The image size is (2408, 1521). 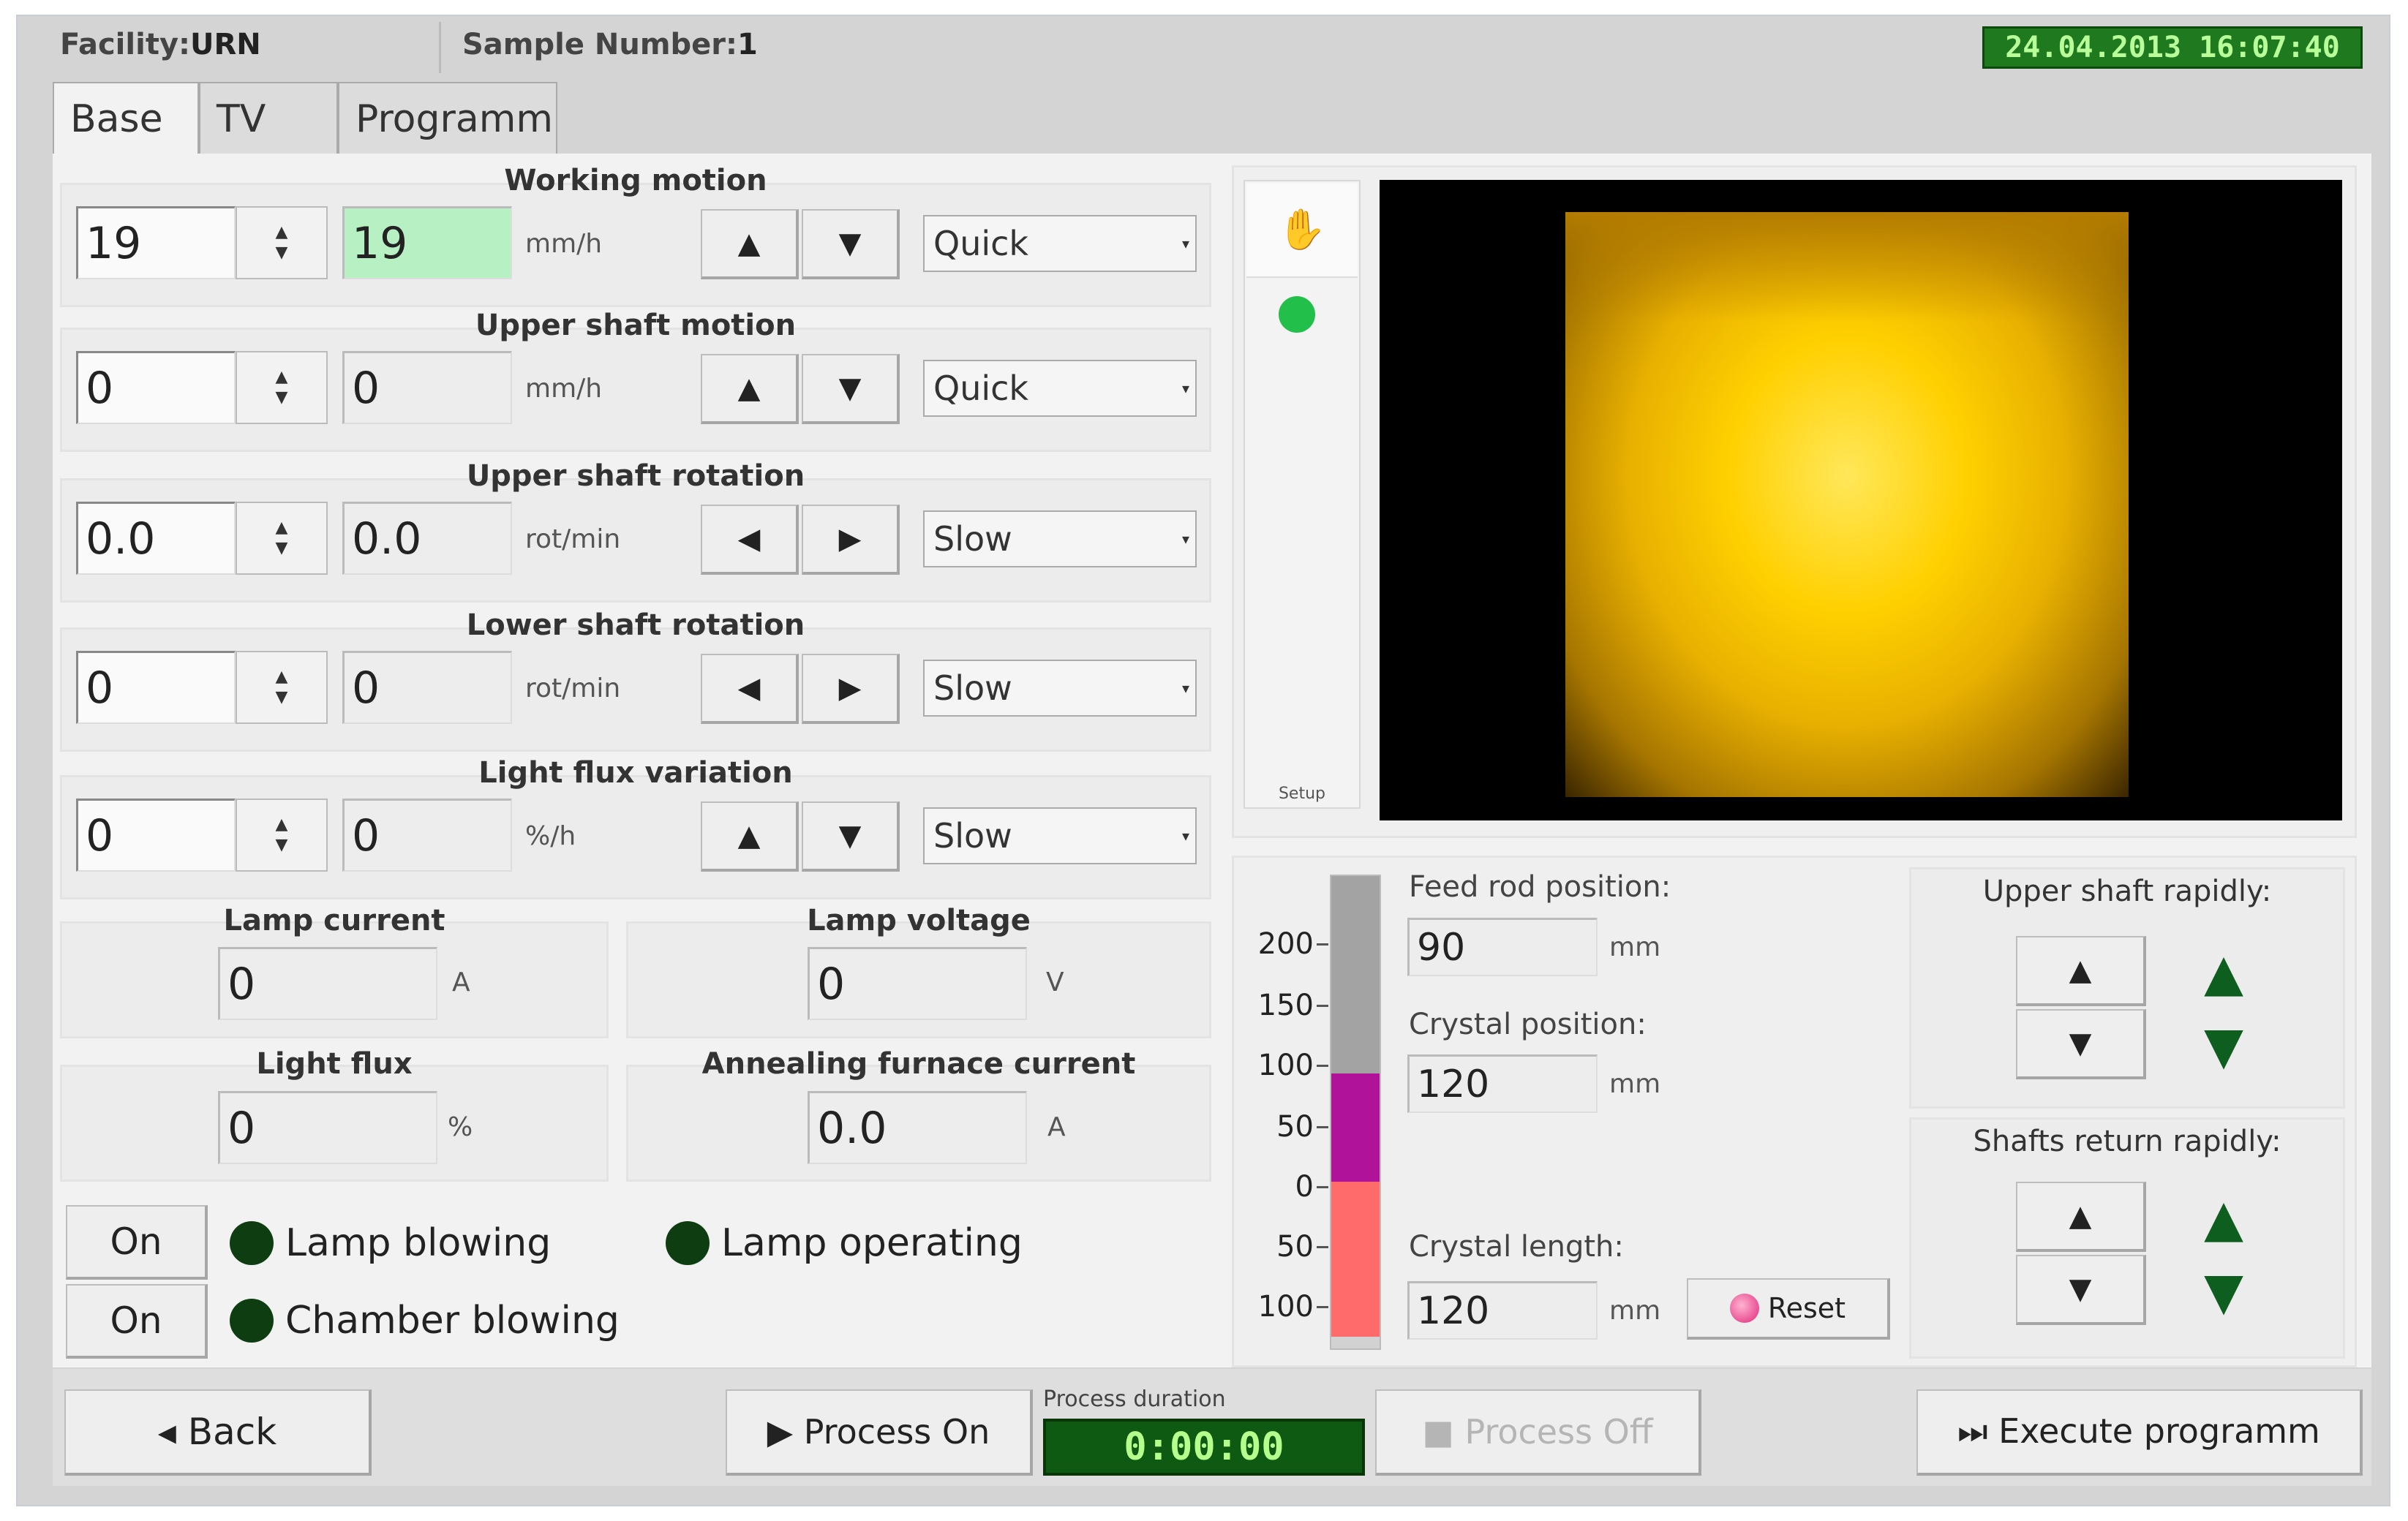 What do you see at coordinates (1060, 538) in the screenshot?
I see `upper-shaft-rotation-speed-select: Slow ▾` at bounding box center [1060, 538].